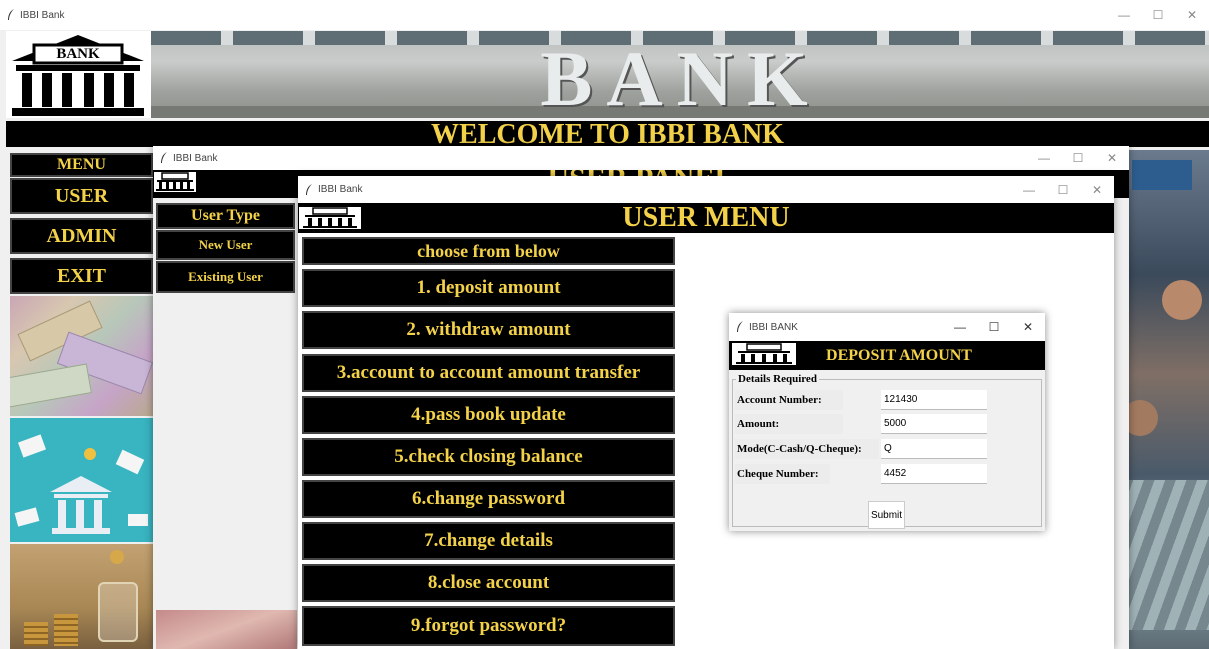 The width and height of the screenshot is (1209, 649). What do you see at coordinates (604, 15) in the screenshot?
I see `main-title-bar: IBBI Bank — ☐ ✕` at bounding box center [604, 15].